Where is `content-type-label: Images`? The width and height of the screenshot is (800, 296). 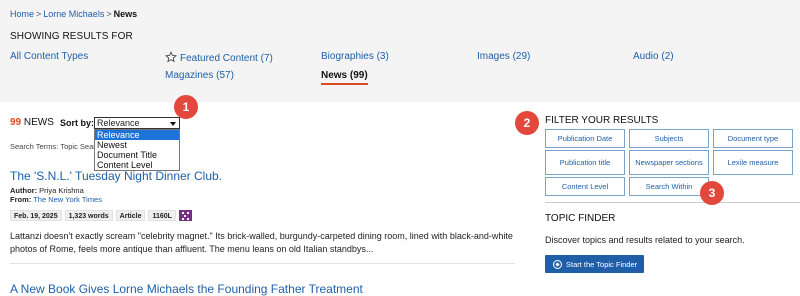 content-type-label: Images is located at coordinates (493, 56).